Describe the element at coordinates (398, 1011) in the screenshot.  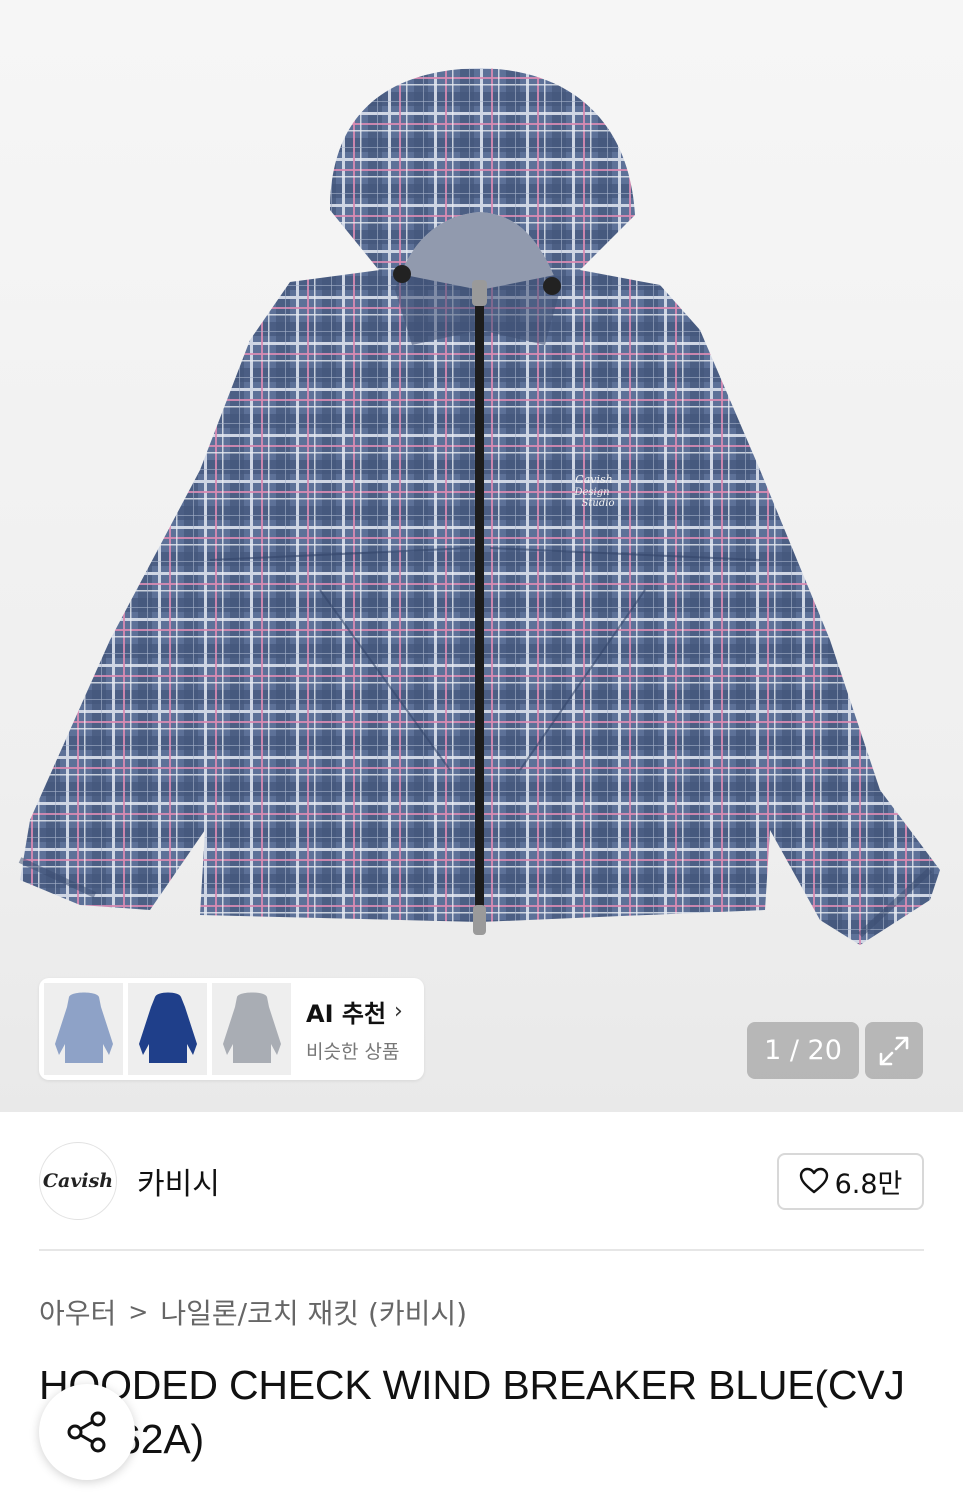
I see `chevron-right-icon: ›` at that location.